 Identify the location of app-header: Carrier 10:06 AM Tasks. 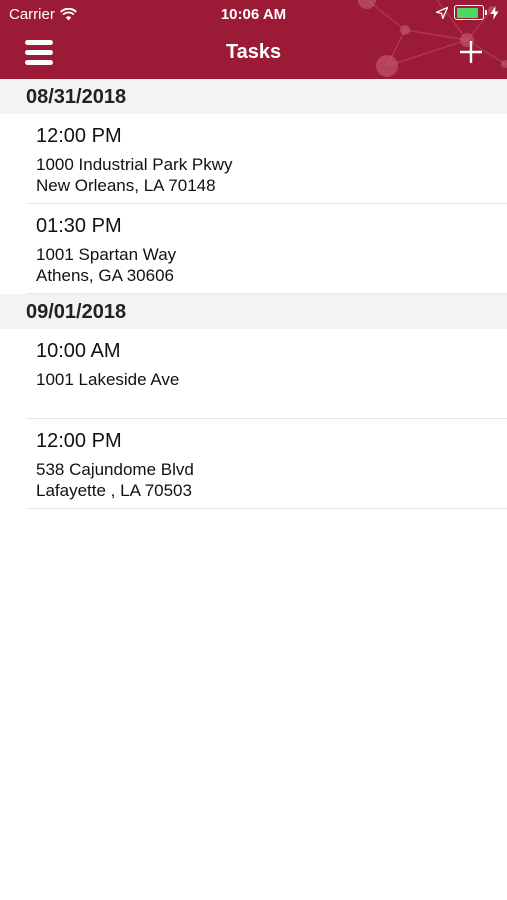
(253, 39).